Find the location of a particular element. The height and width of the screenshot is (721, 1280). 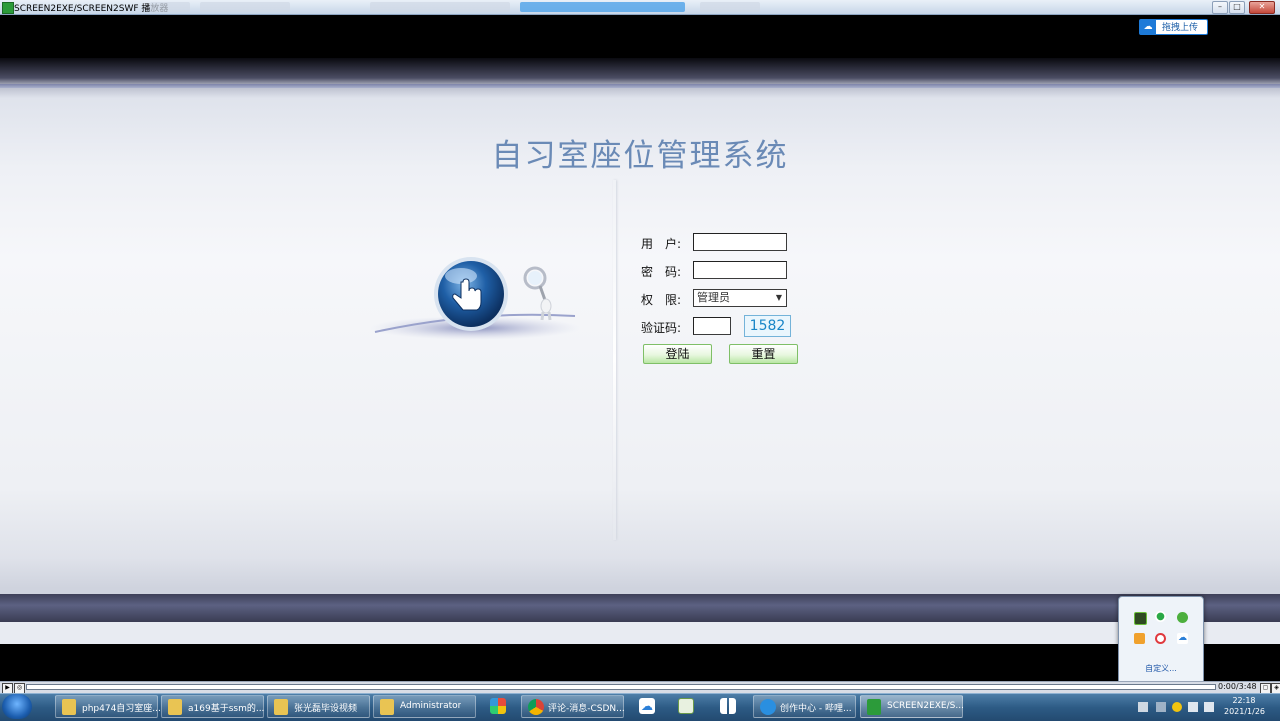

upload-button: ☁ 拖拽上传 is located at coordinates (1173, 27).